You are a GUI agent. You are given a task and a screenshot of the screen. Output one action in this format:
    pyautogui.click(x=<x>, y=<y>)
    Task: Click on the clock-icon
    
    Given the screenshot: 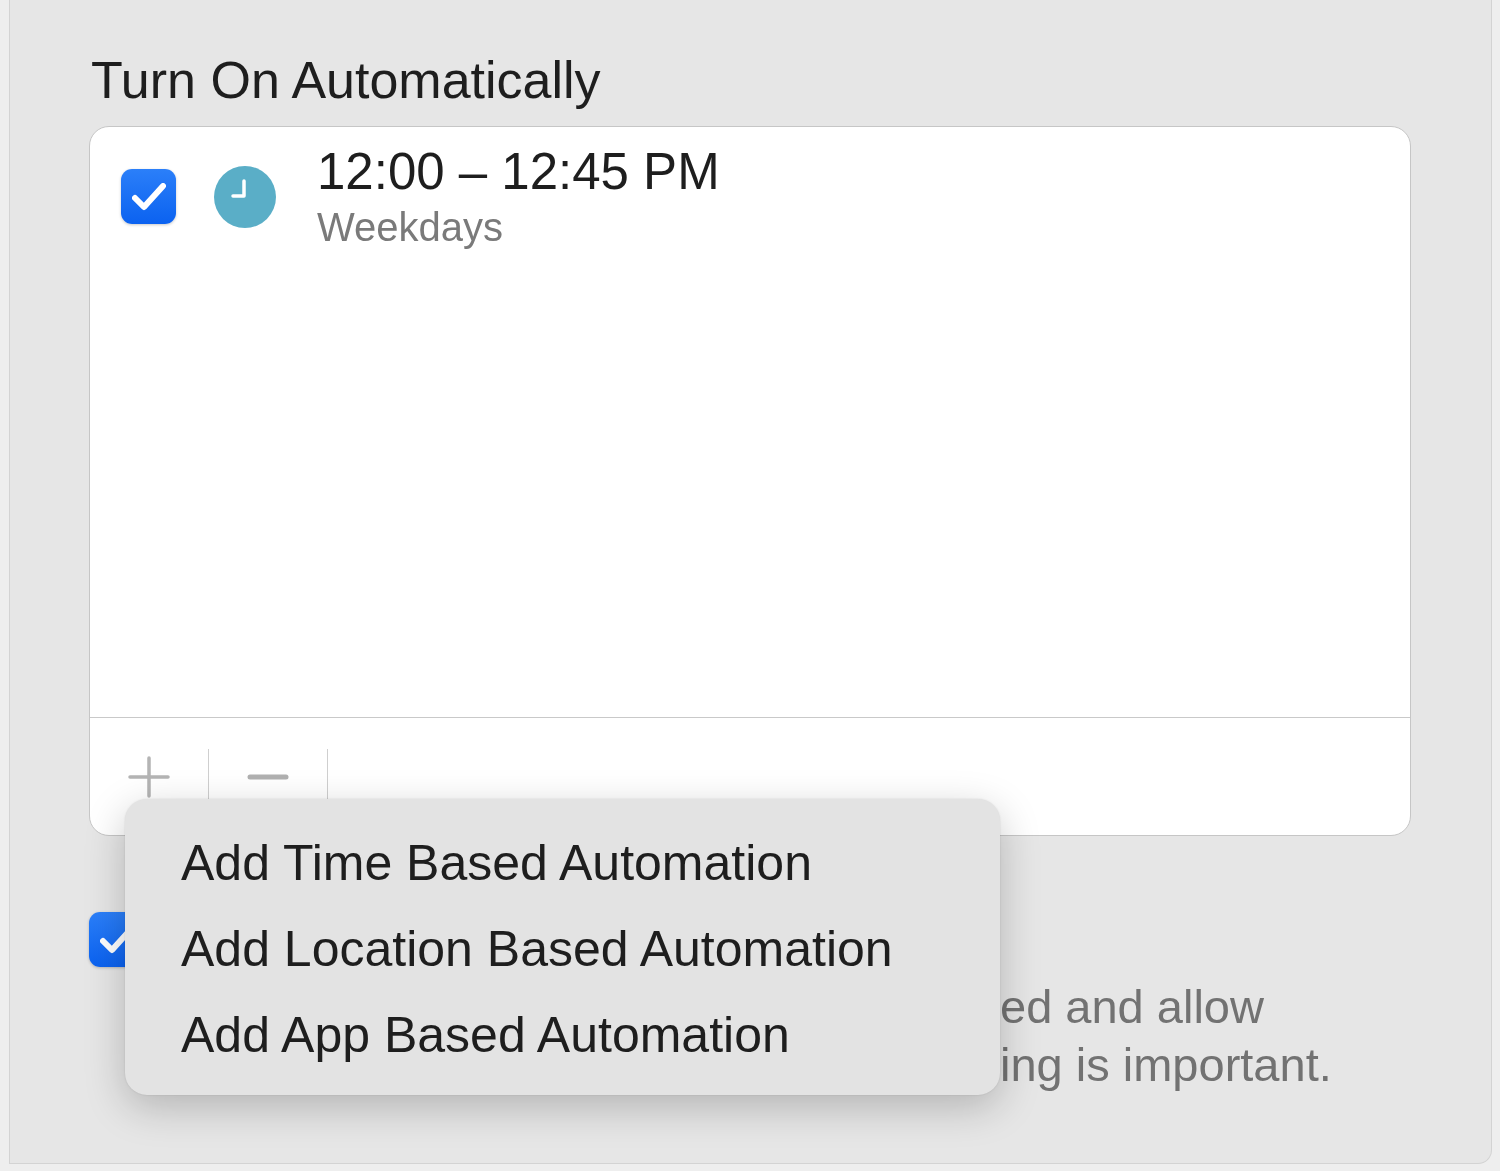 What is the action you would take?
    pyautogui.click(x=245, y=196)
    